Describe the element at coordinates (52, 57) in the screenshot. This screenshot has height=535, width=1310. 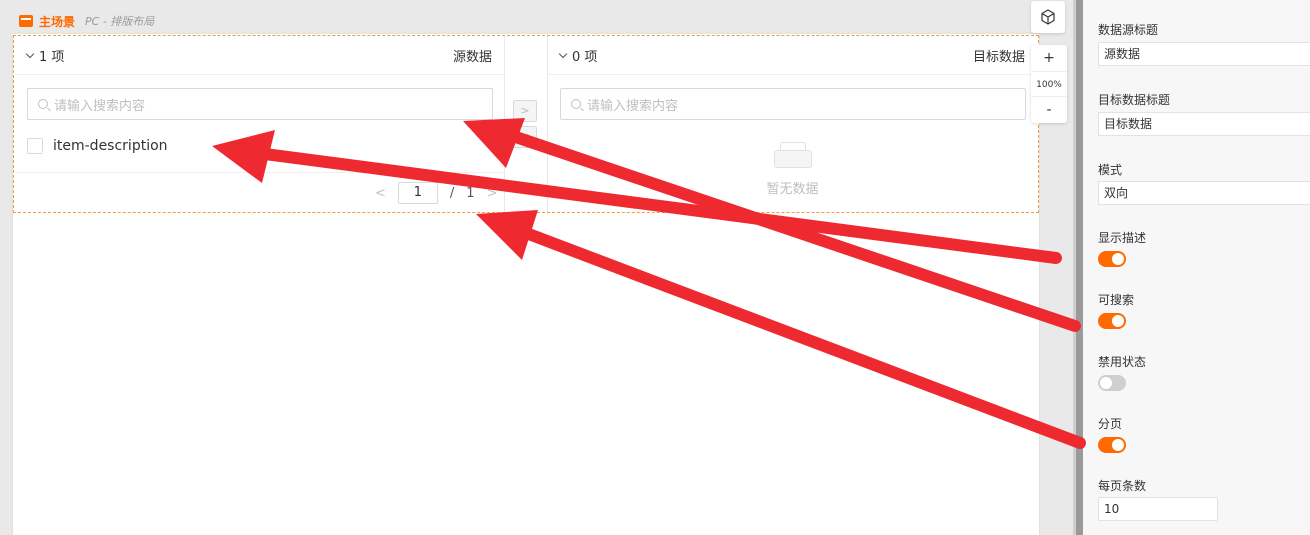
I see `source-count-label: 1 项` at that location.